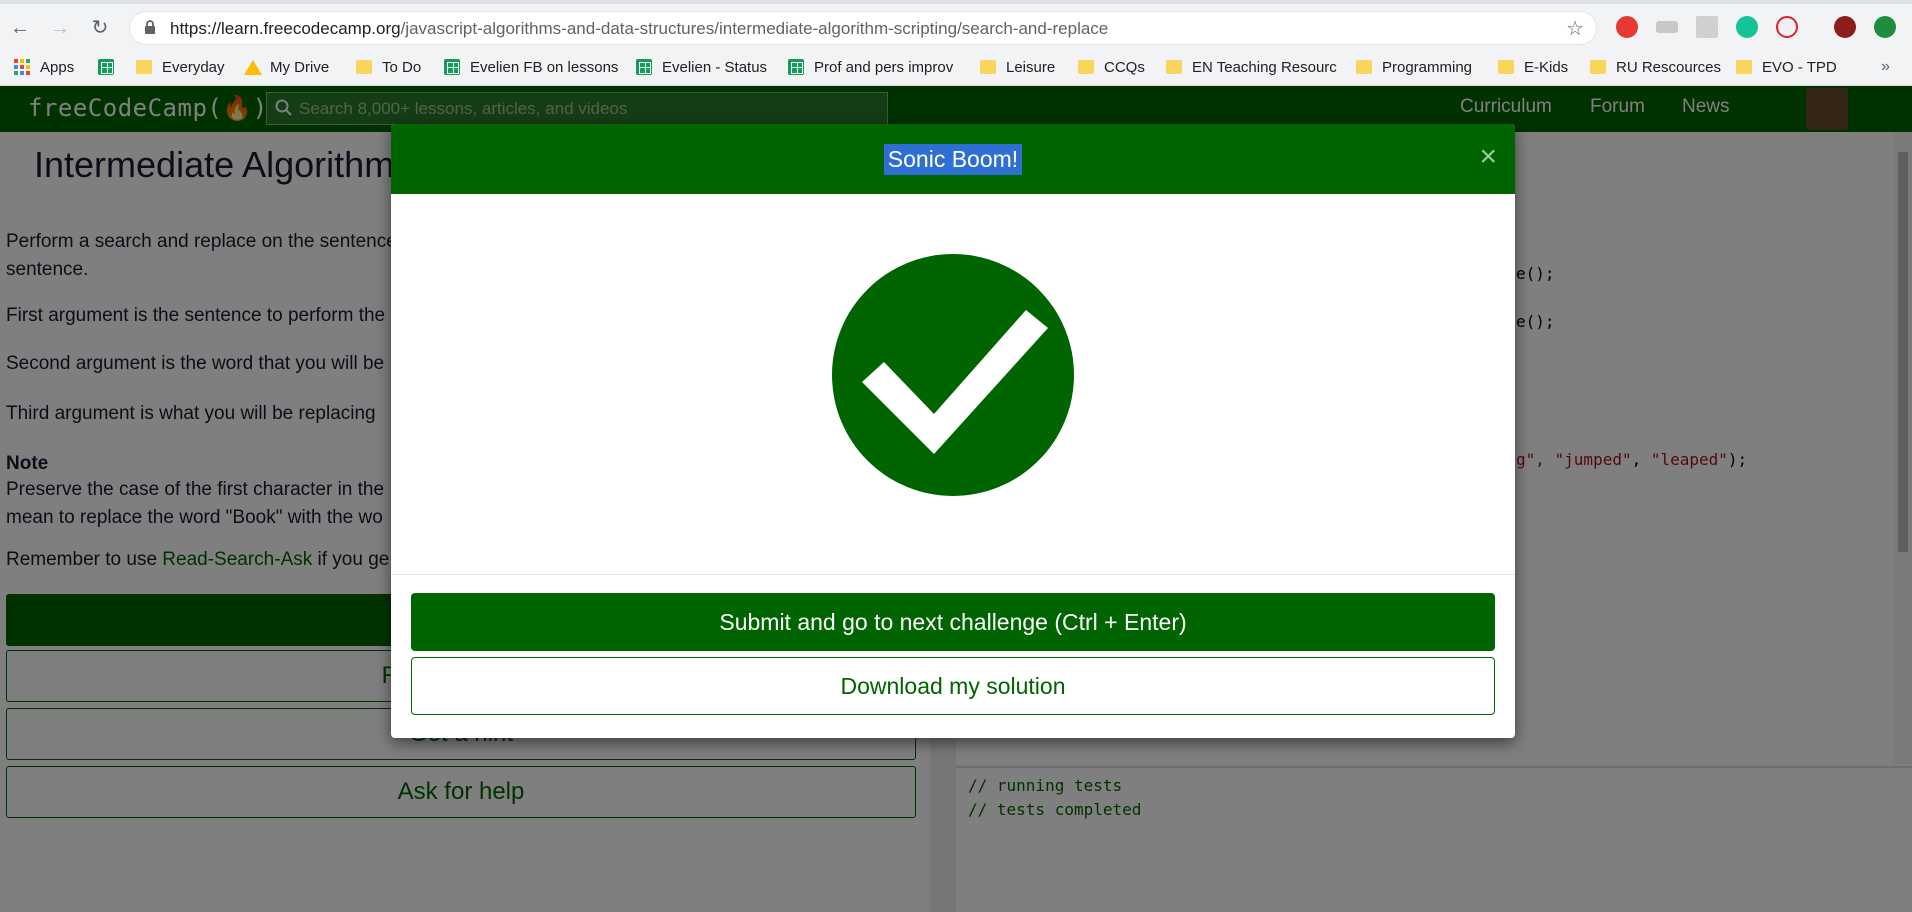 The image size is (1912, 912). Describe the element at coordinates (1252, 67) in the screenshot. I see `bookmark-en-teaching: EN Teaching Resourc` at that location.